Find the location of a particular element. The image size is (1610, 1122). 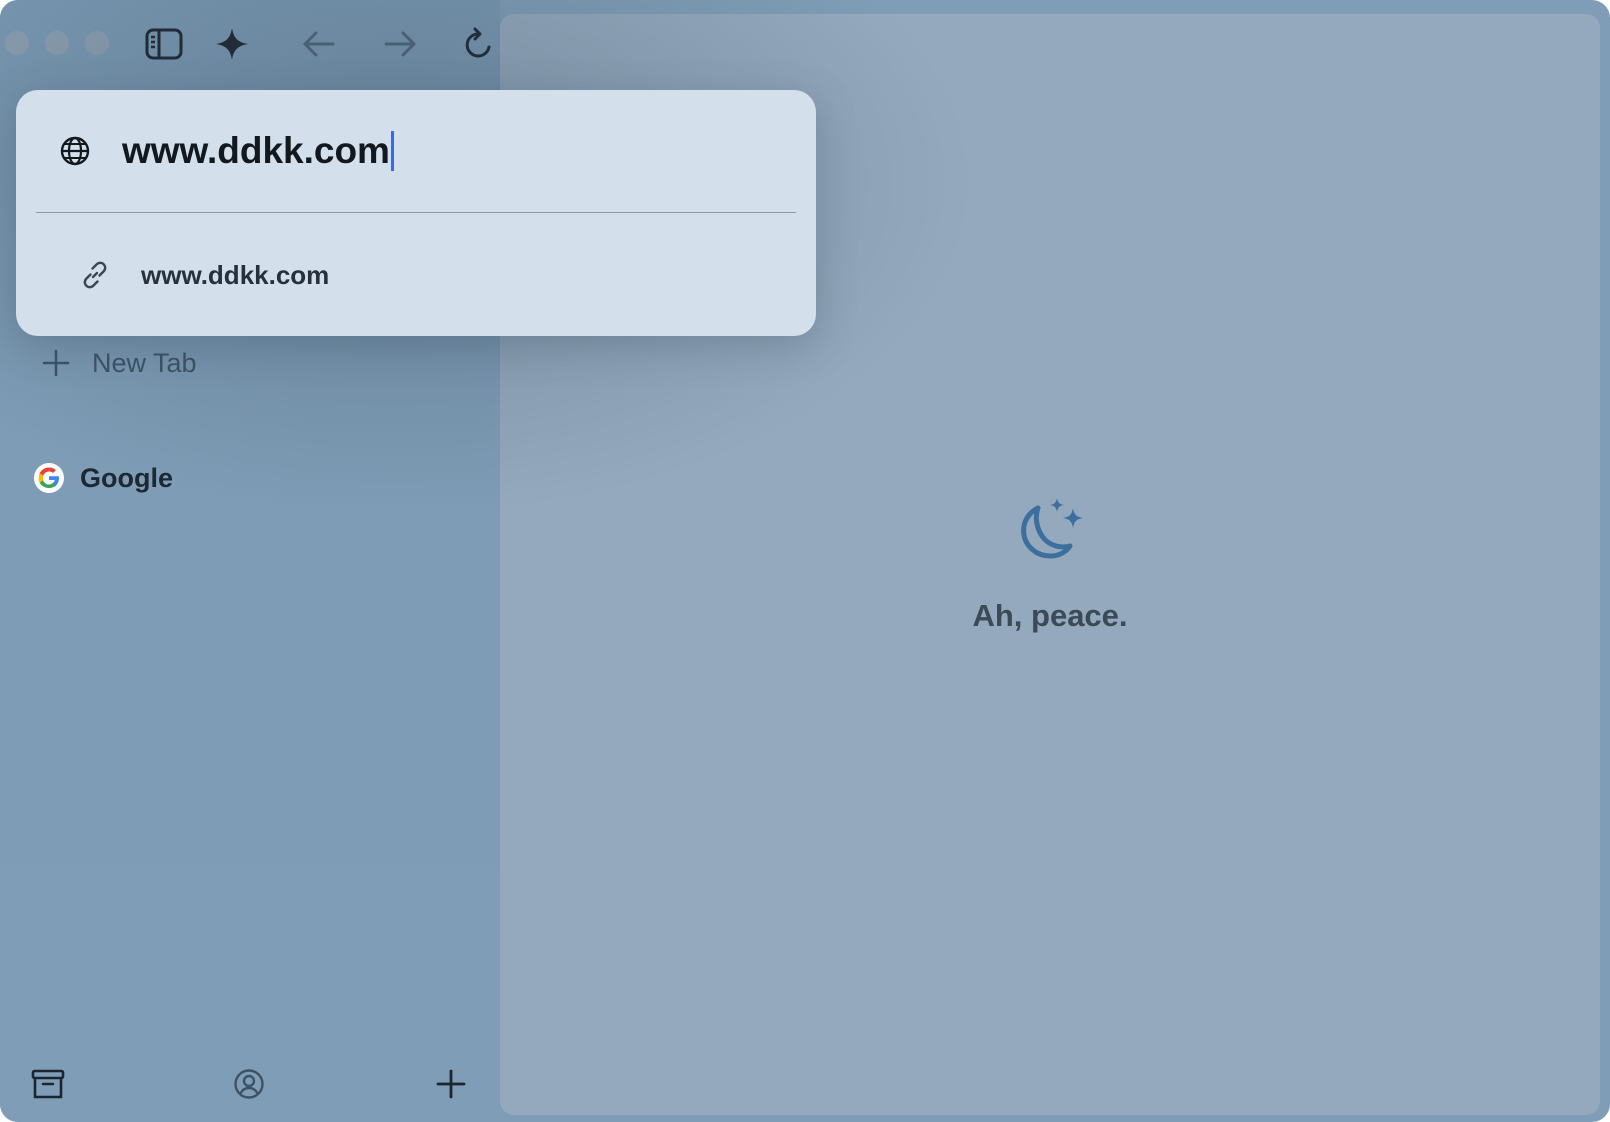

sidebar-toggle-icon is located at coordinates (164, 44).